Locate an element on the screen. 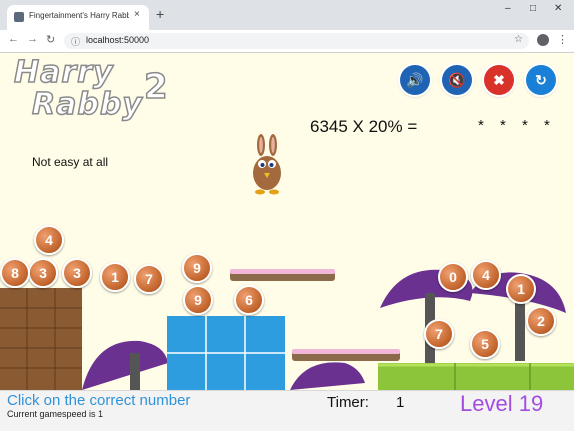 The width and height of the screenshot is (574, 431). tab-bar: Fingertainment's Harry Rabb × + – □ ✕ is located at coordinates (287, 15).